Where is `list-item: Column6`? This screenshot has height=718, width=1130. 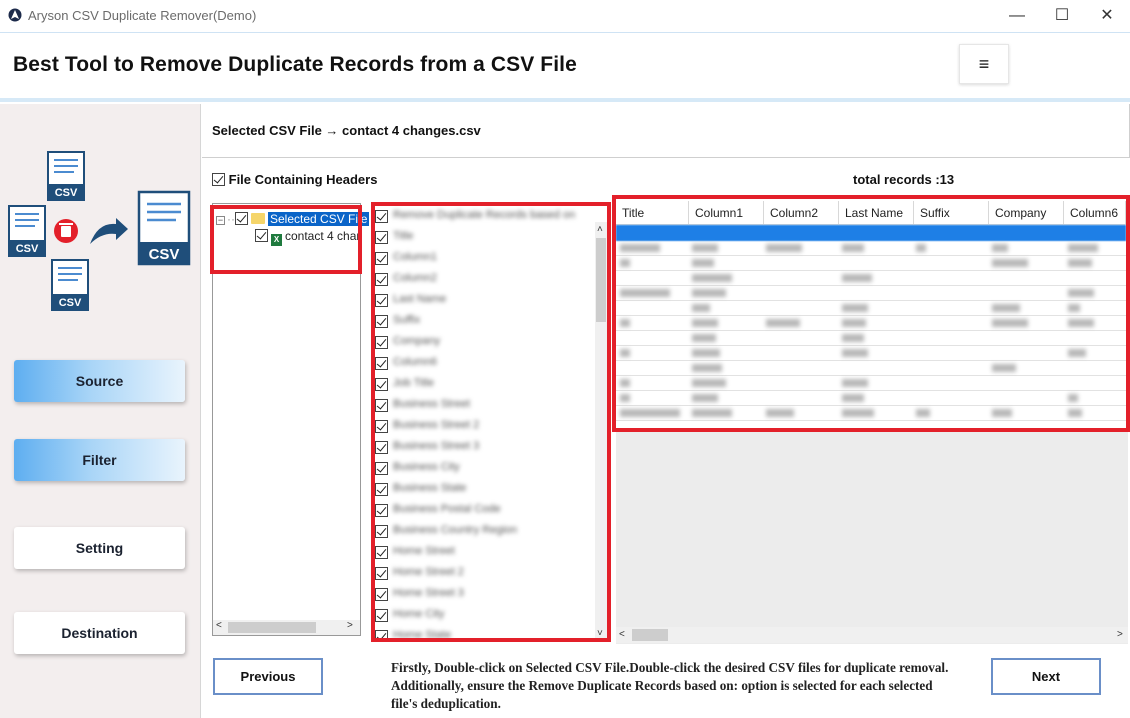 list-item: Column6 is located at coordinates (484, 363).